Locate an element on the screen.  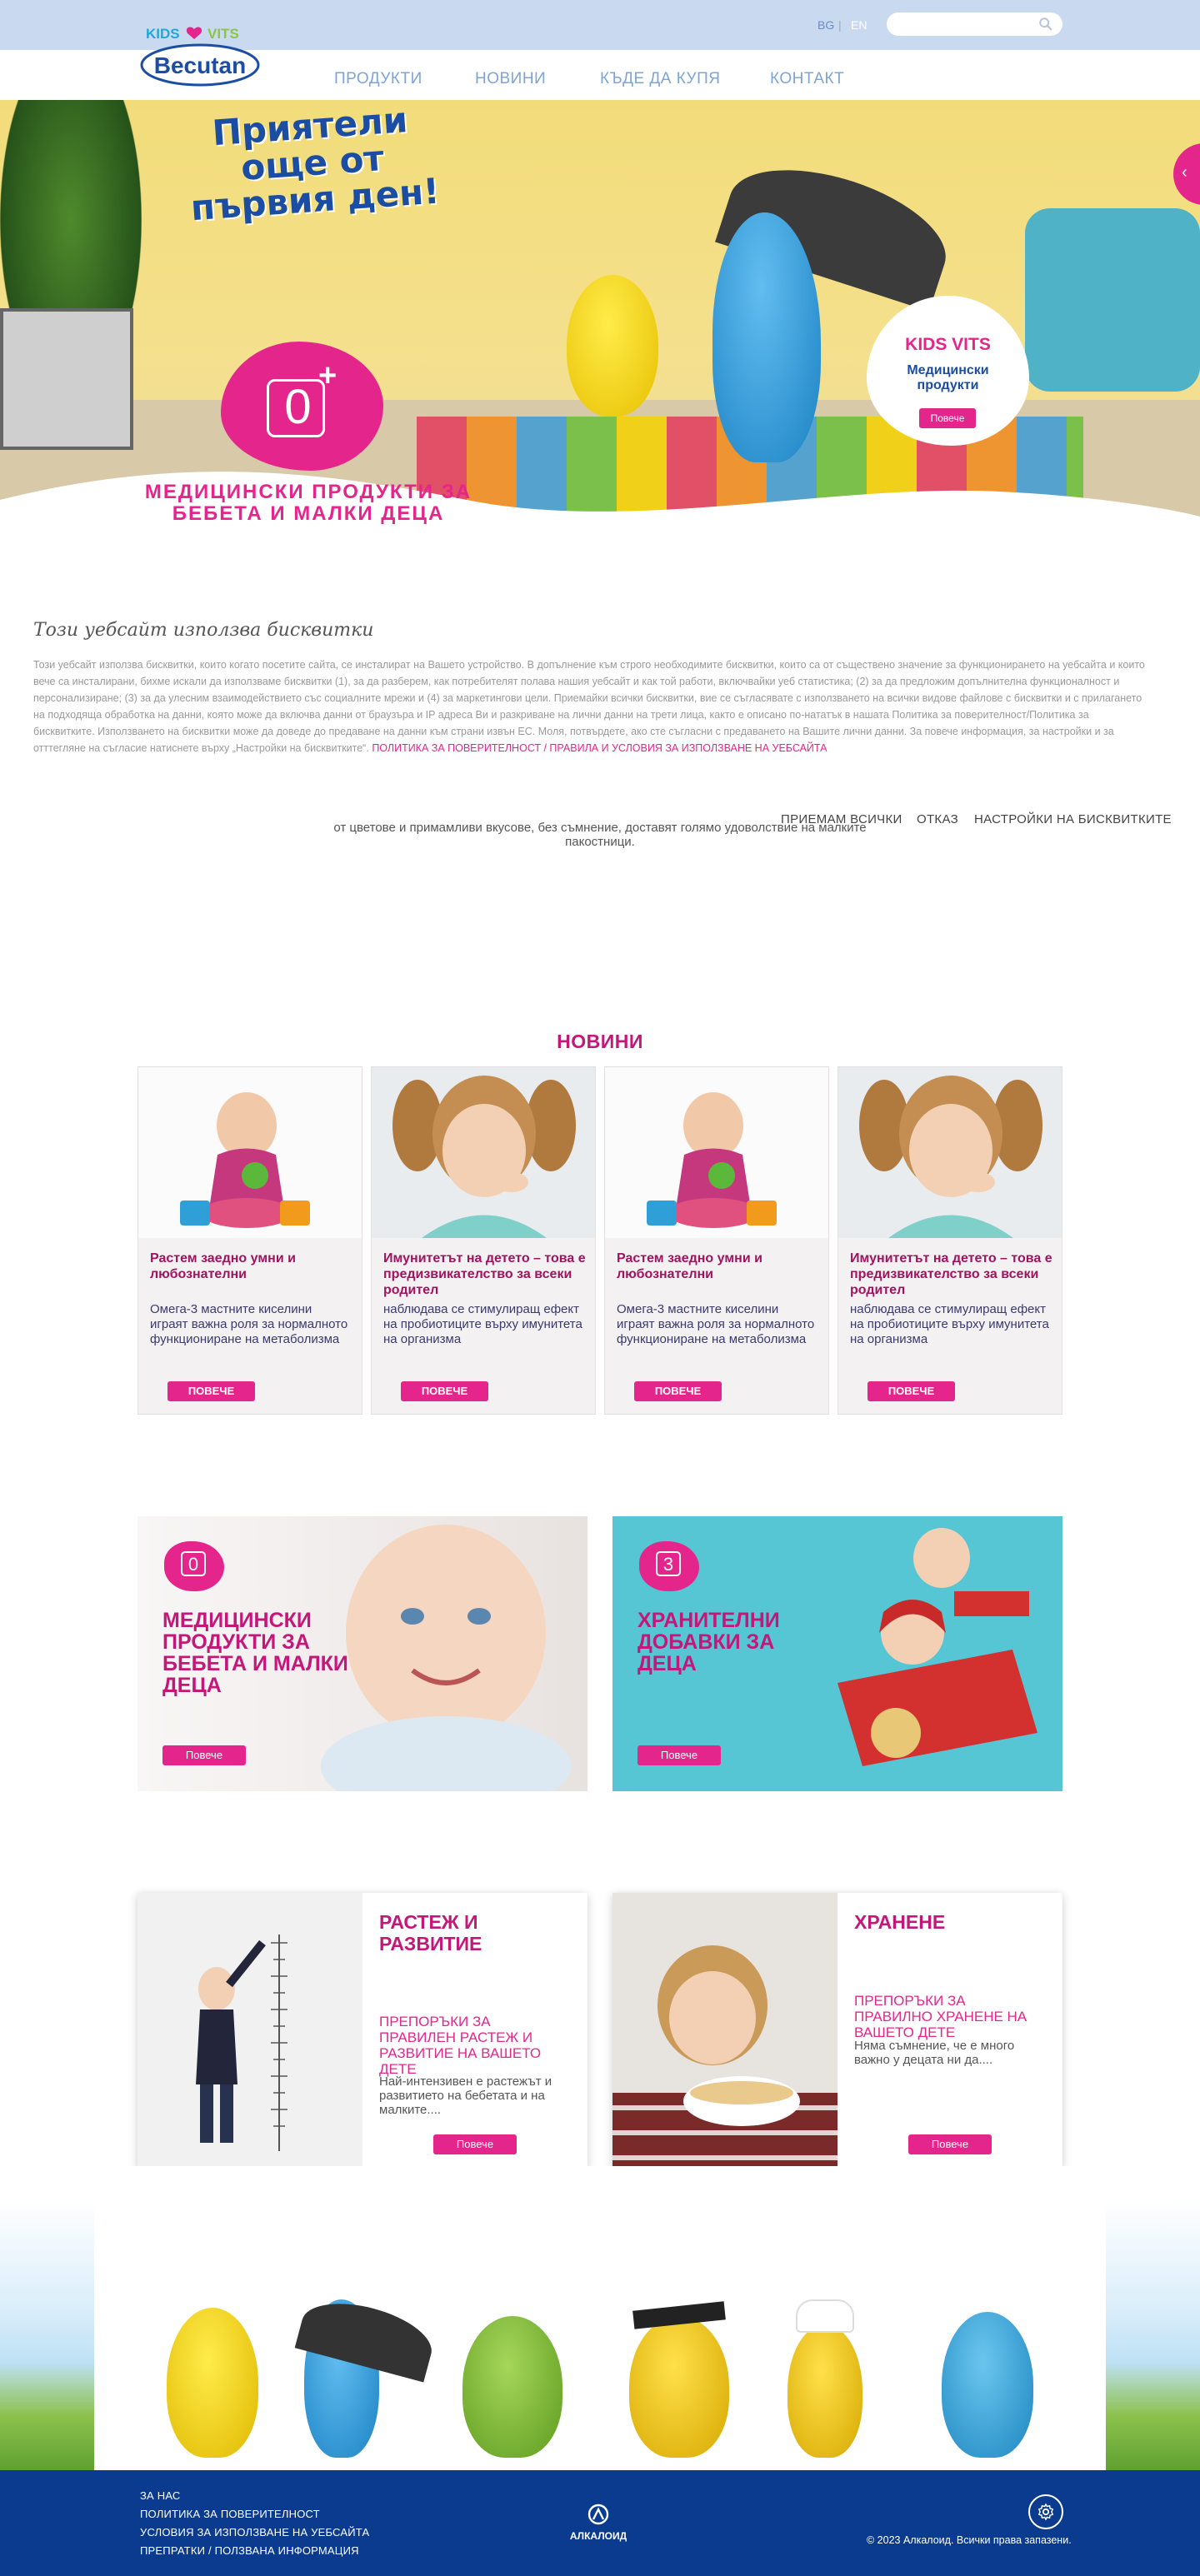
yellow-character is located at coordinates (612, 346).